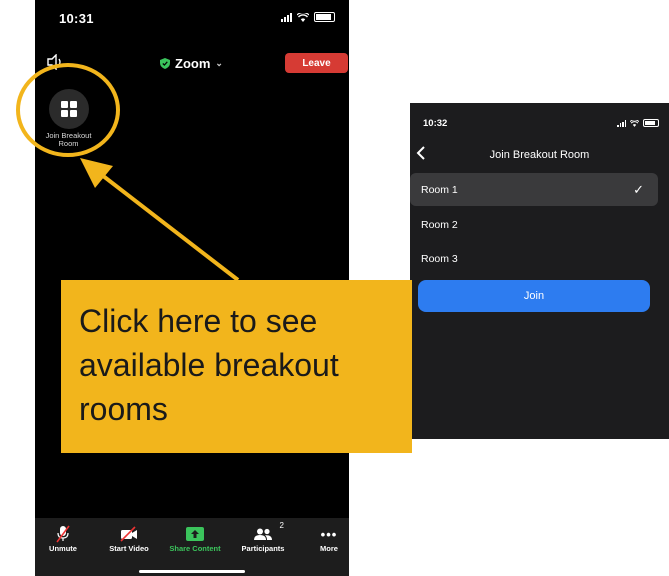 This screenshot has width=669, height=576. What do you see at coordinates (439, 258) in the screenshot?
I see `room-label: Room 3` at bounding box center [439, 258].